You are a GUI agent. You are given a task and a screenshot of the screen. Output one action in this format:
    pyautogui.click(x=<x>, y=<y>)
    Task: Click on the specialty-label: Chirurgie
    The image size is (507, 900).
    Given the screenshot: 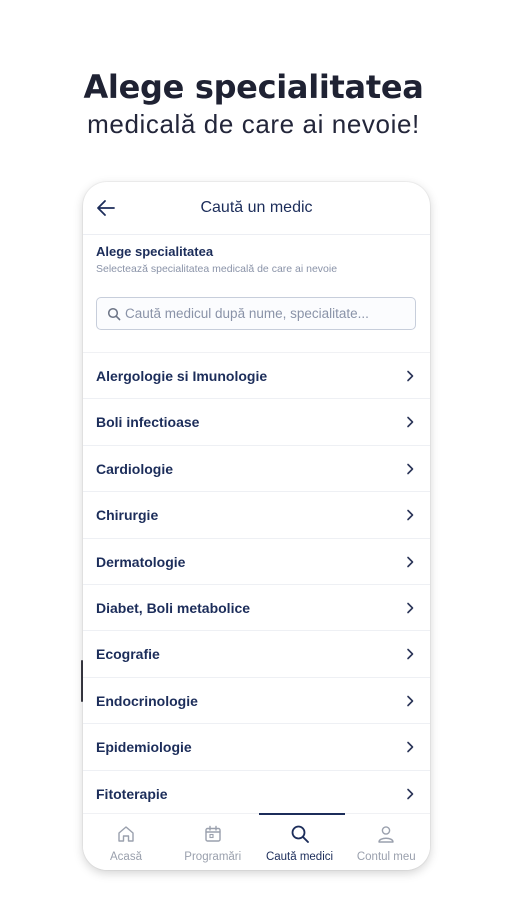 What is the action you would take?
    pyautogui.click(x=127, y=515)
    